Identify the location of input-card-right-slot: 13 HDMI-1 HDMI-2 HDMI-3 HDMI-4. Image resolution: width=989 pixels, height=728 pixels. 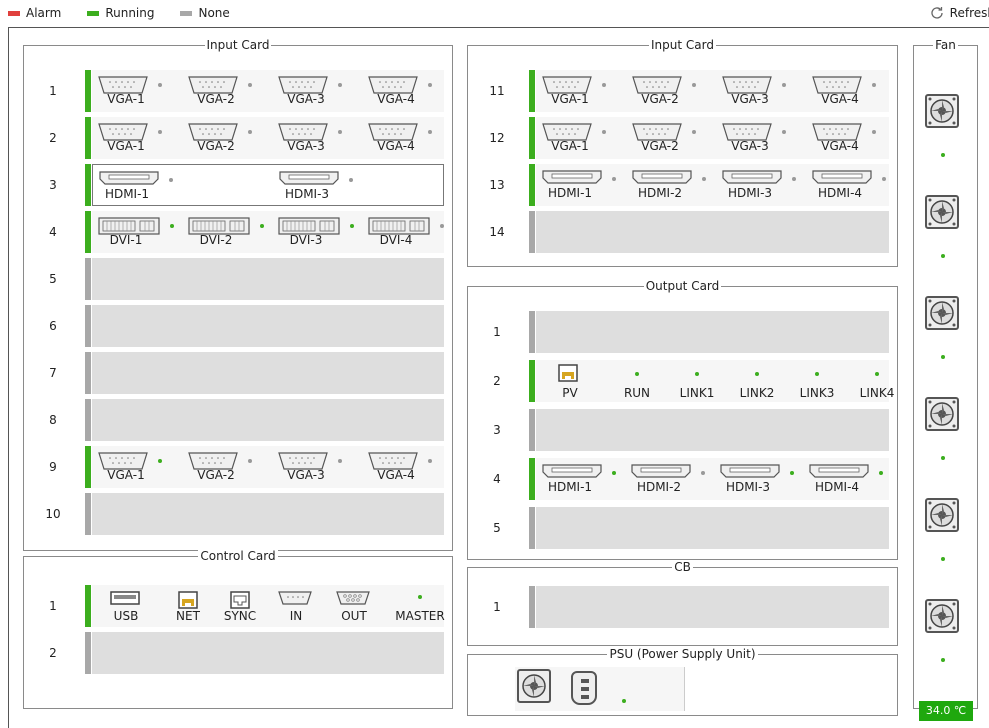
(683, 185).